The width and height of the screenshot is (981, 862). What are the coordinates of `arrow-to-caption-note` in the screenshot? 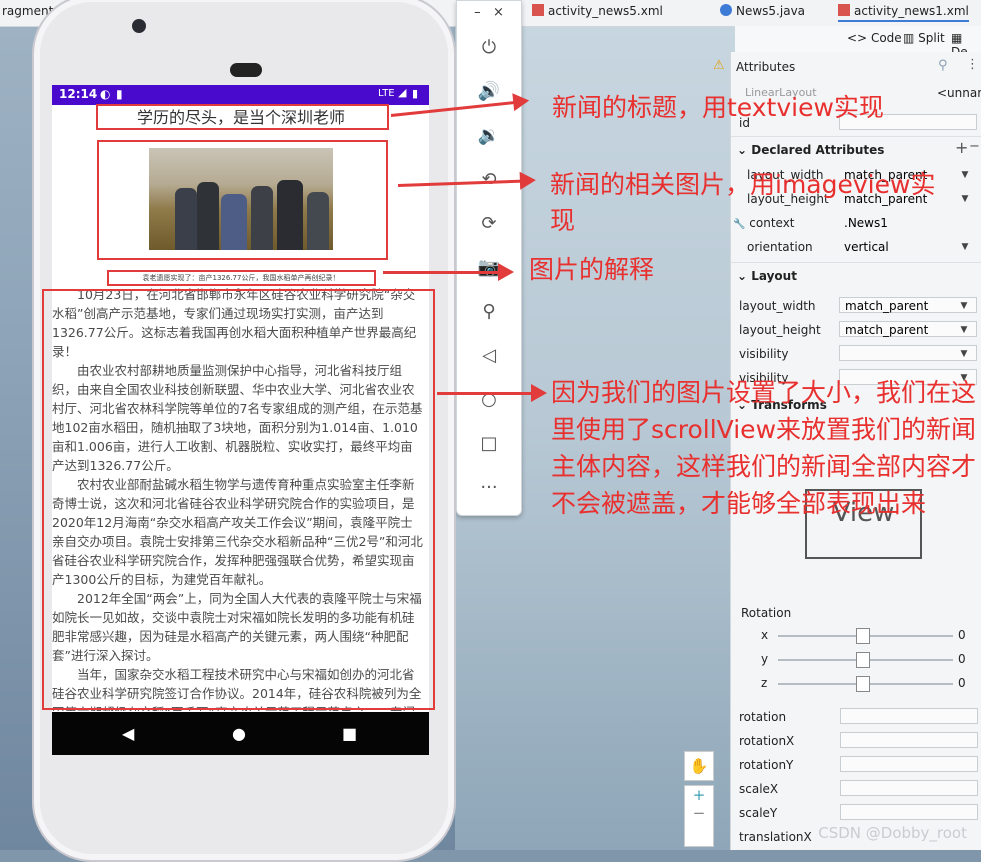 It's located at (448, 272).